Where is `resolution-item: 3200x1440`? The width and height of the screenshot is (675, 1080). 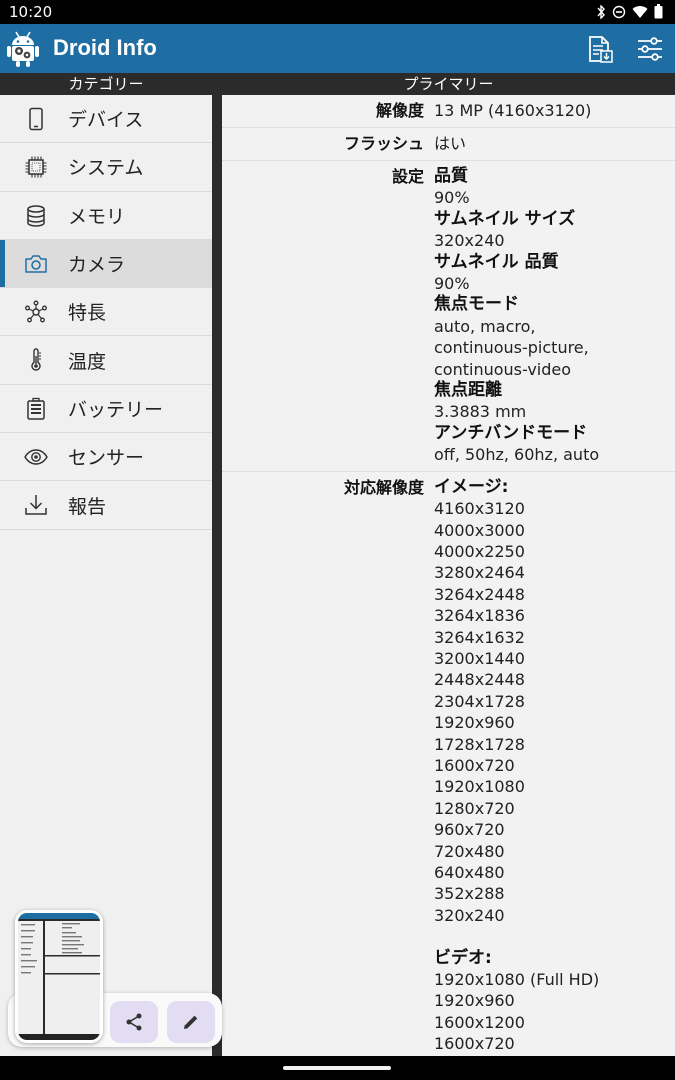
resolution-item: 3200x1440 is located at coordinates (479, 658).